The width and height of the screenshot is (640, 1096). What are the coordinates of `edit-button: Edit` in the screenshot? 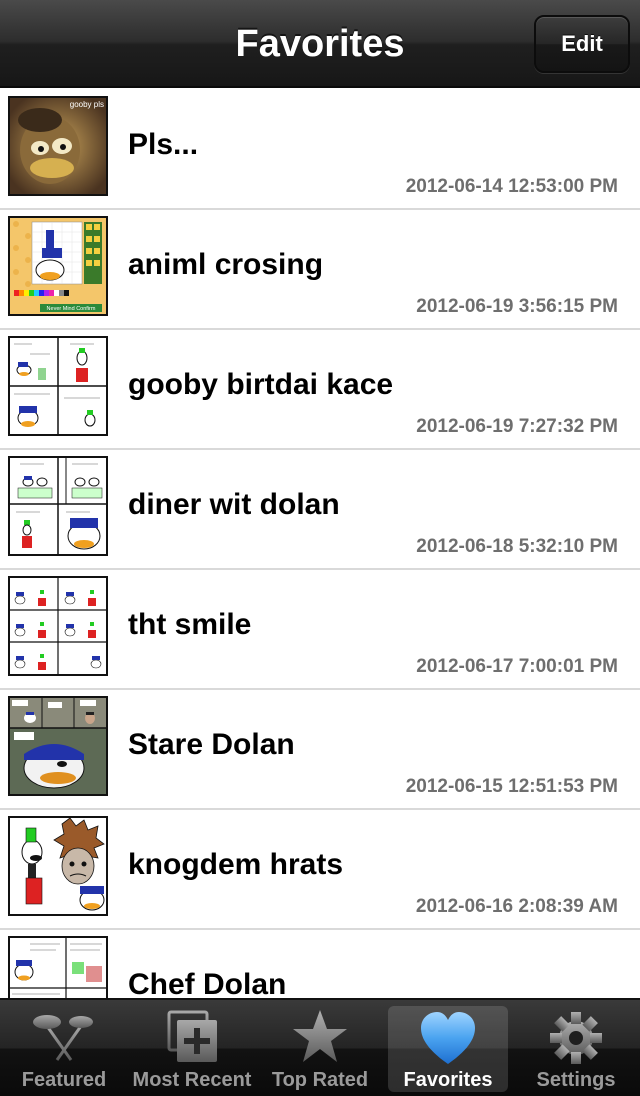 It's located at (582, 44).